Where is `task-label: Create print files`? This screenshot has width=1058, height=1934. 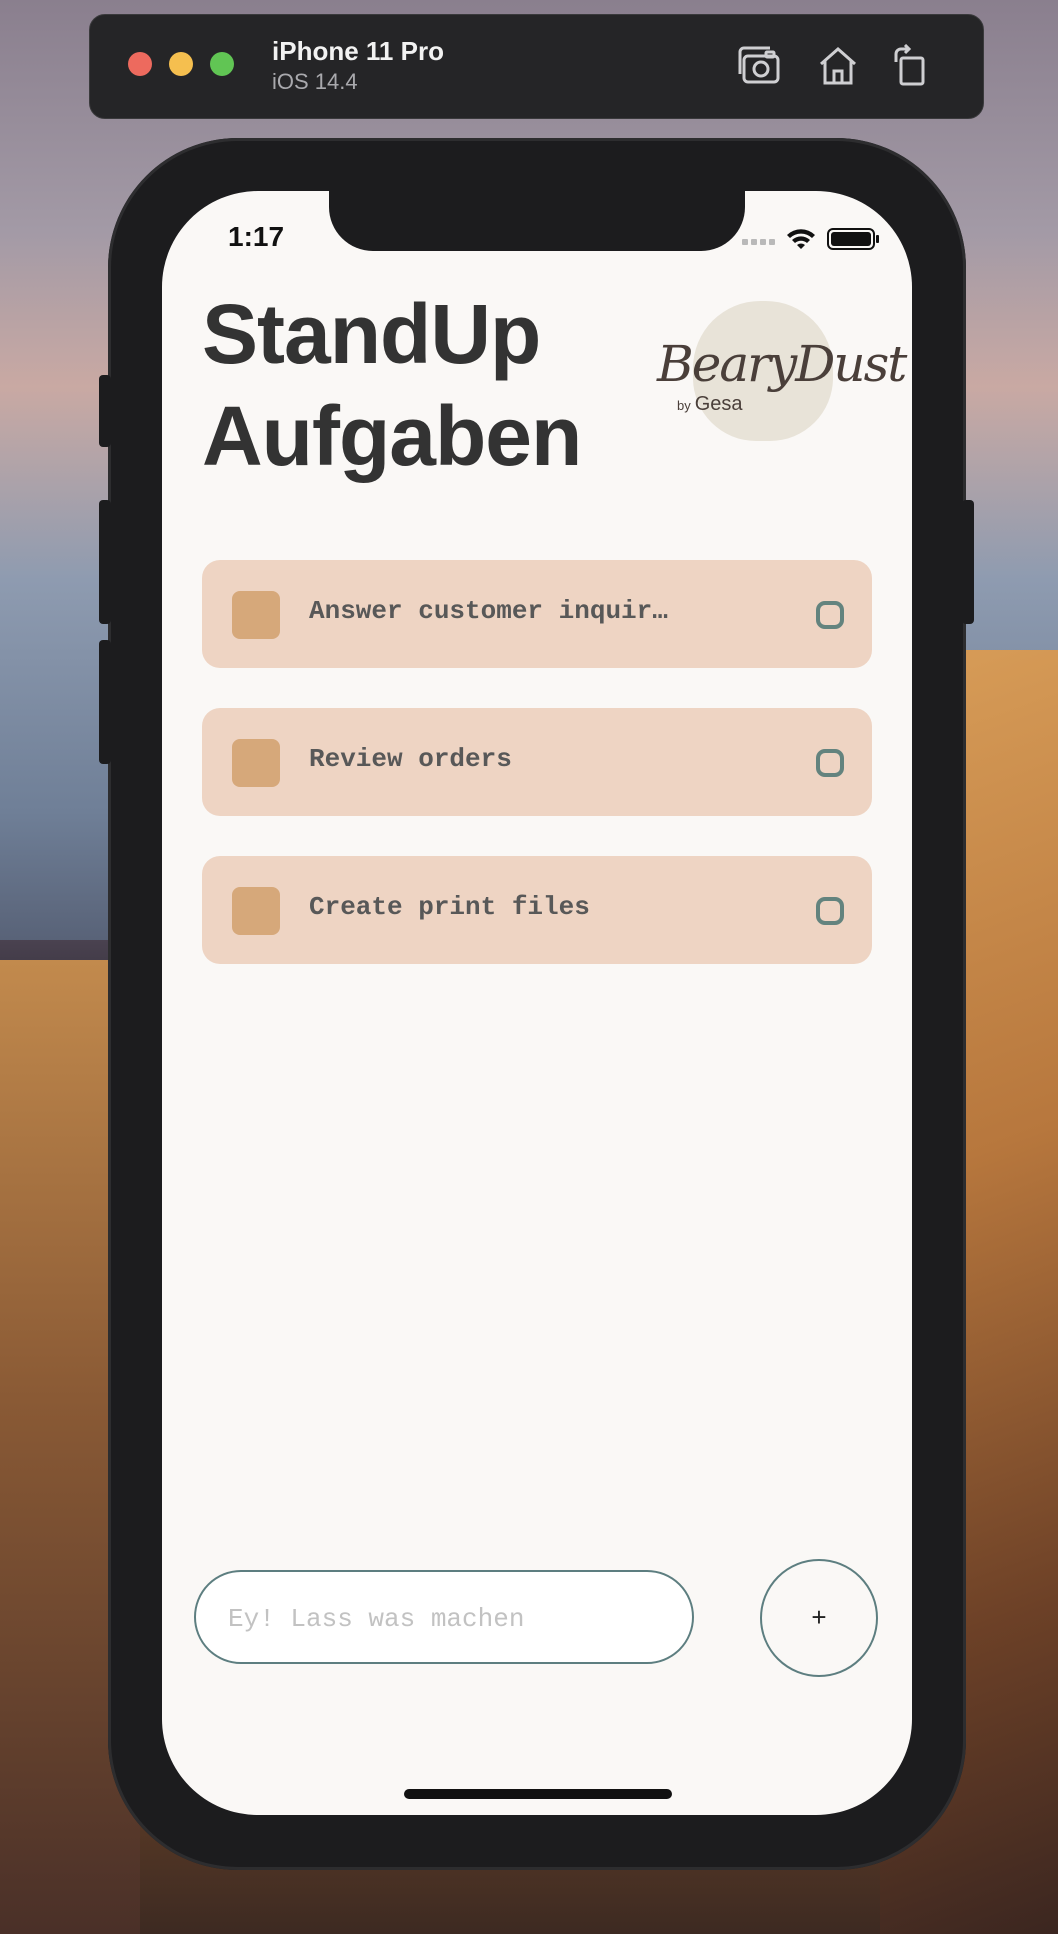
task-label: Create print files is located at coordinates (449, 907).